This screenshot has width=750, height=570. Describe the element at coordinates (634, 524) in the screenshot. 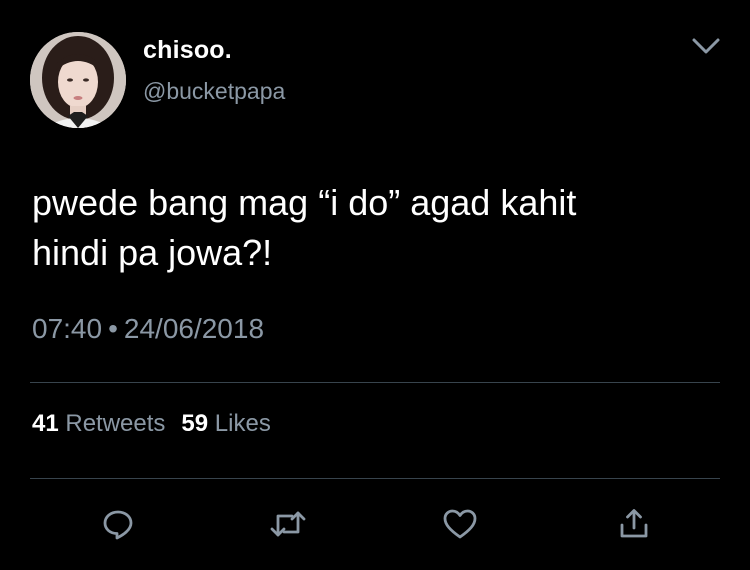

I see `share-icon` at that location.